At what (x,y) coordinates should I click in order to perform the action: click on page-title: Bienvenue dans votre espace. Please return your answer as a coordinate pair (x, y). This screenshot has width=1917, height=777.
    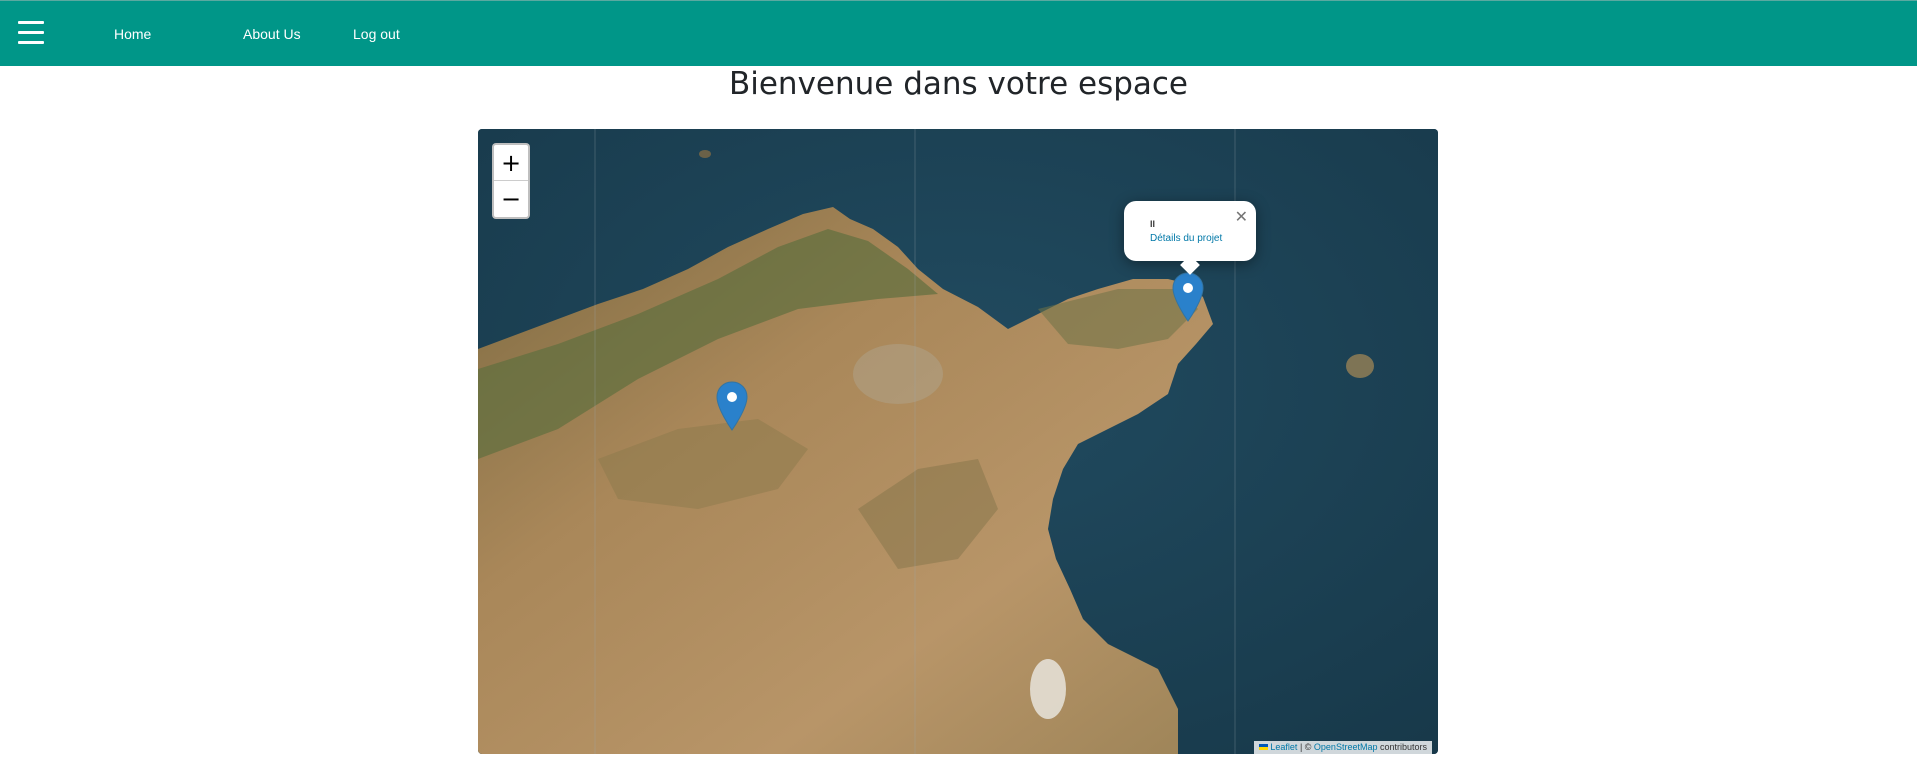
    Looking at the image, I should click on (958, 84).